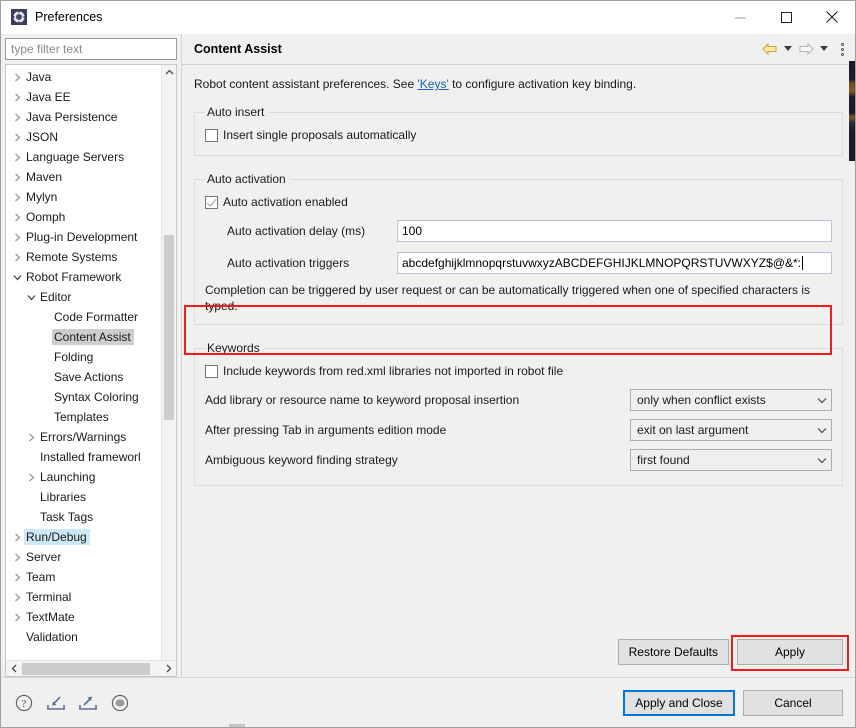 This screenshot has width=856, height=728. I want to click on include-keywords-checkbox, so click(211, 371).